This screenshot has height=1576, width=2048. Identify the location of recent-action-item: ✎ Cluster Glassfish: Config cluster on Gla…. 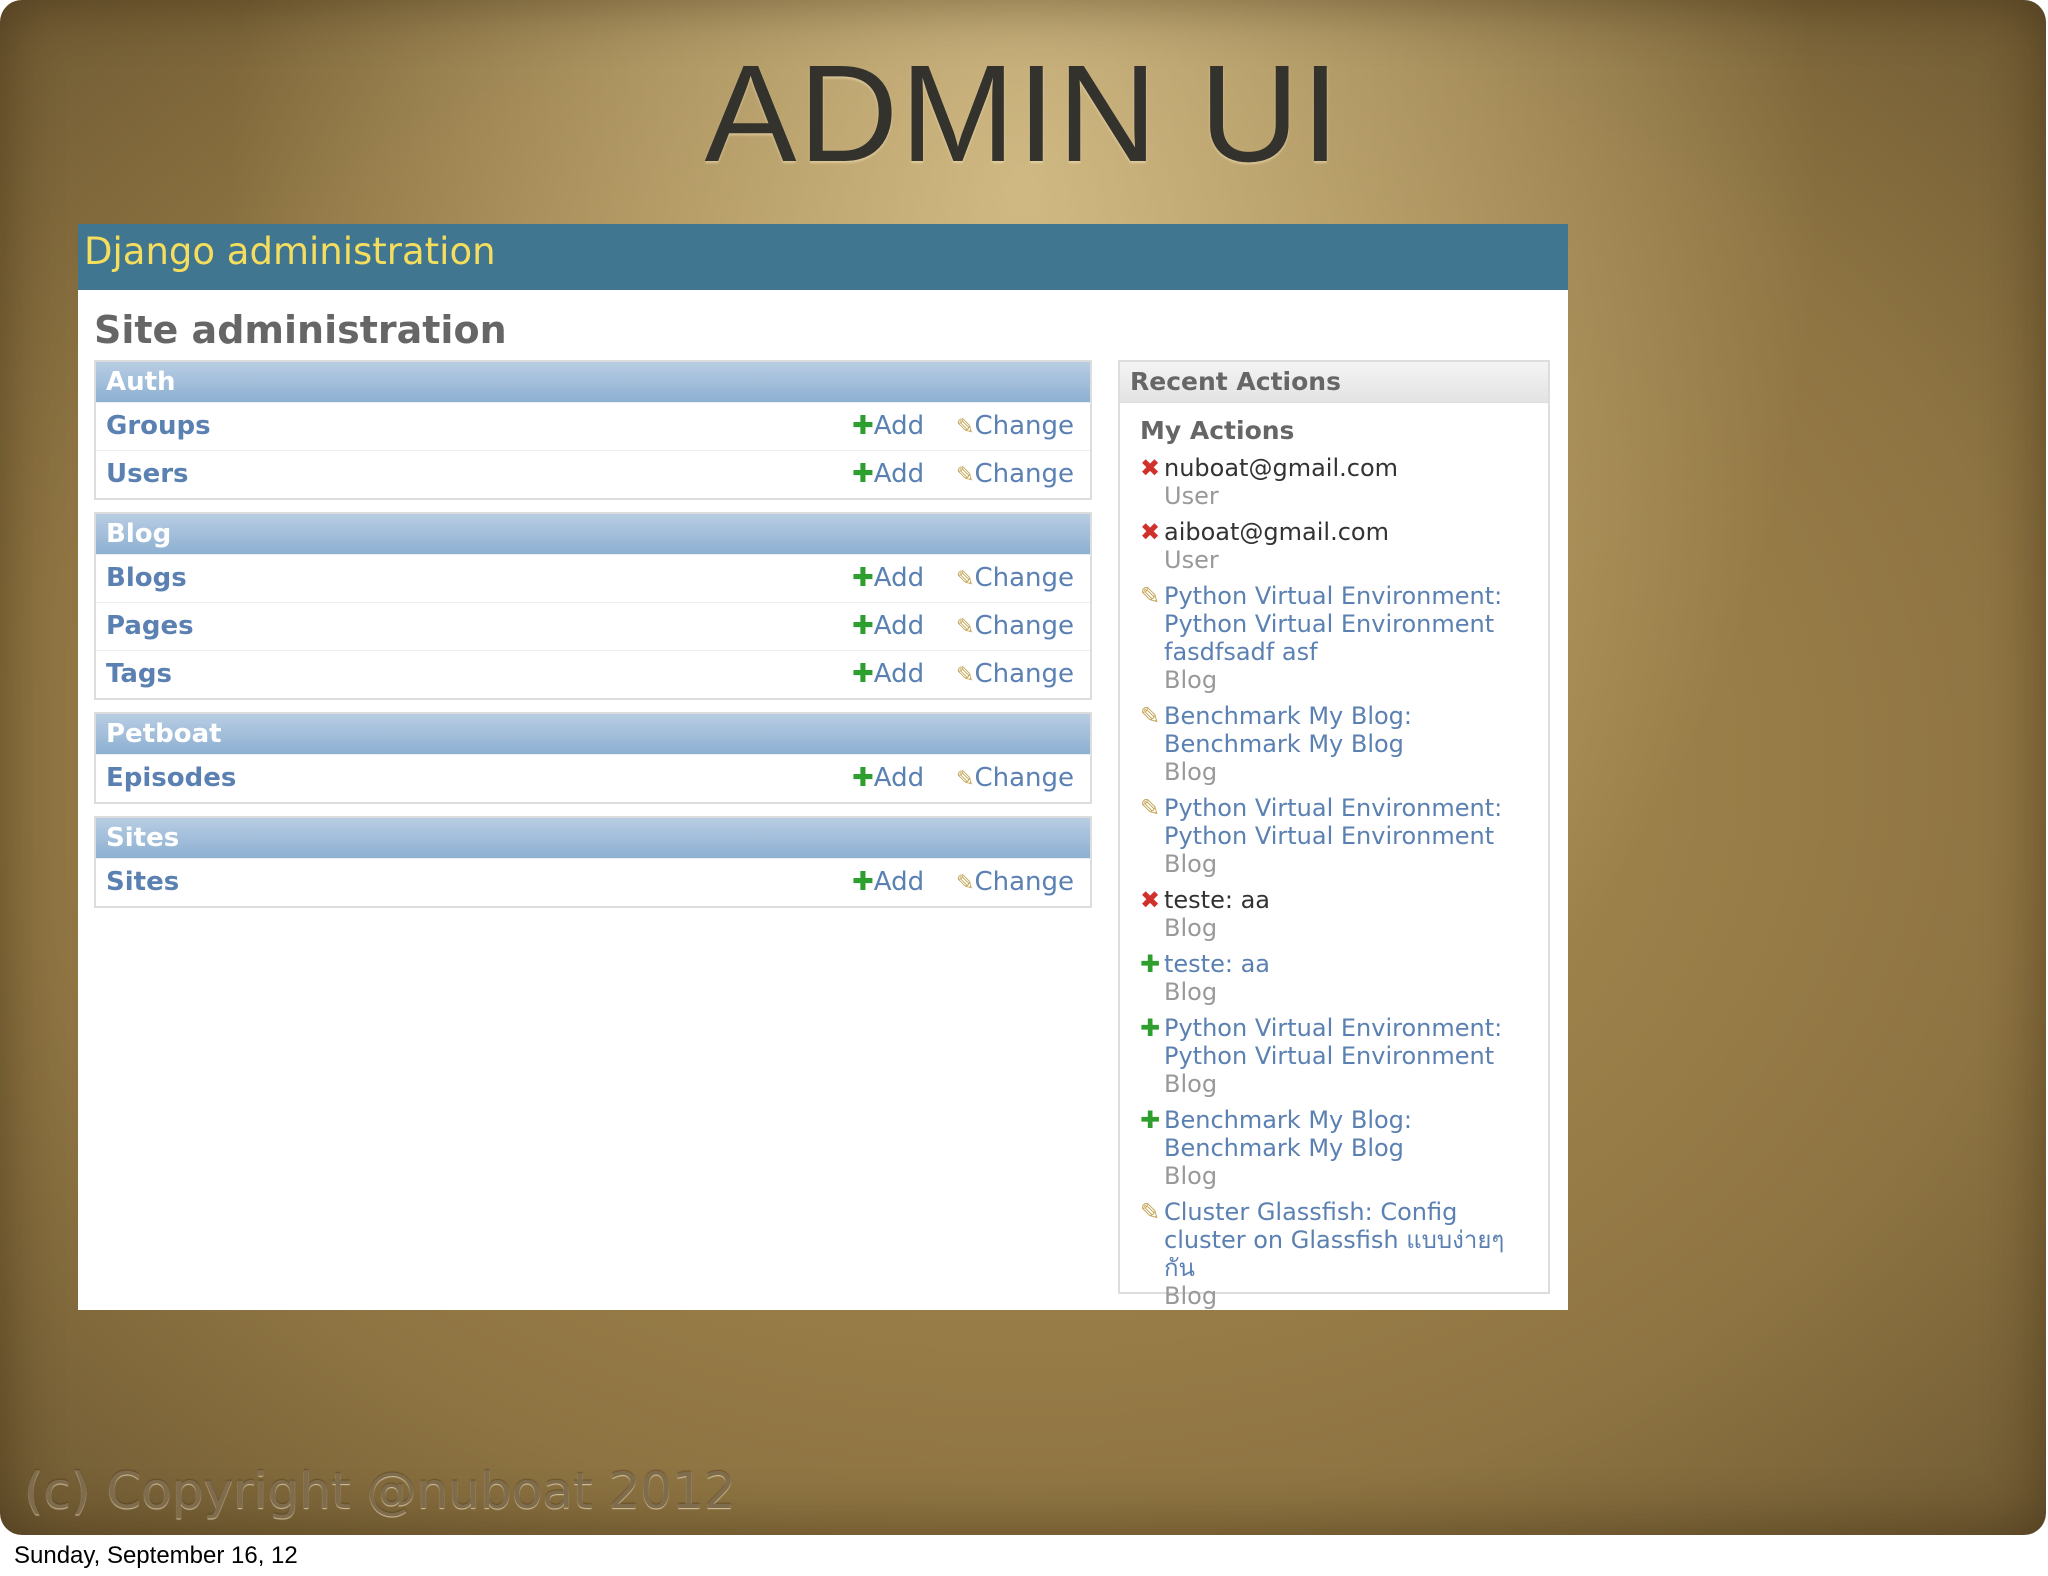
(1340, 1254).